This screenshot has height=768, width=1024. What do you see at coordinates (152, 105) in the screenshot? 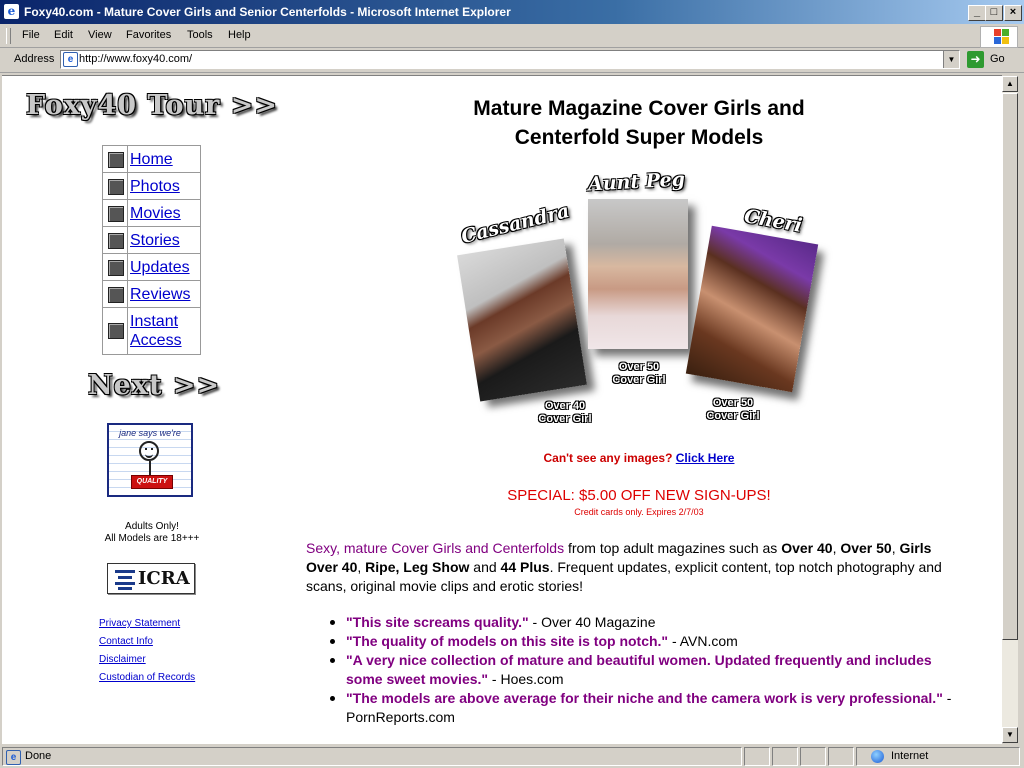
I see `tour-title: Foxy40 Tour >>` at bounding box center [152, 105].